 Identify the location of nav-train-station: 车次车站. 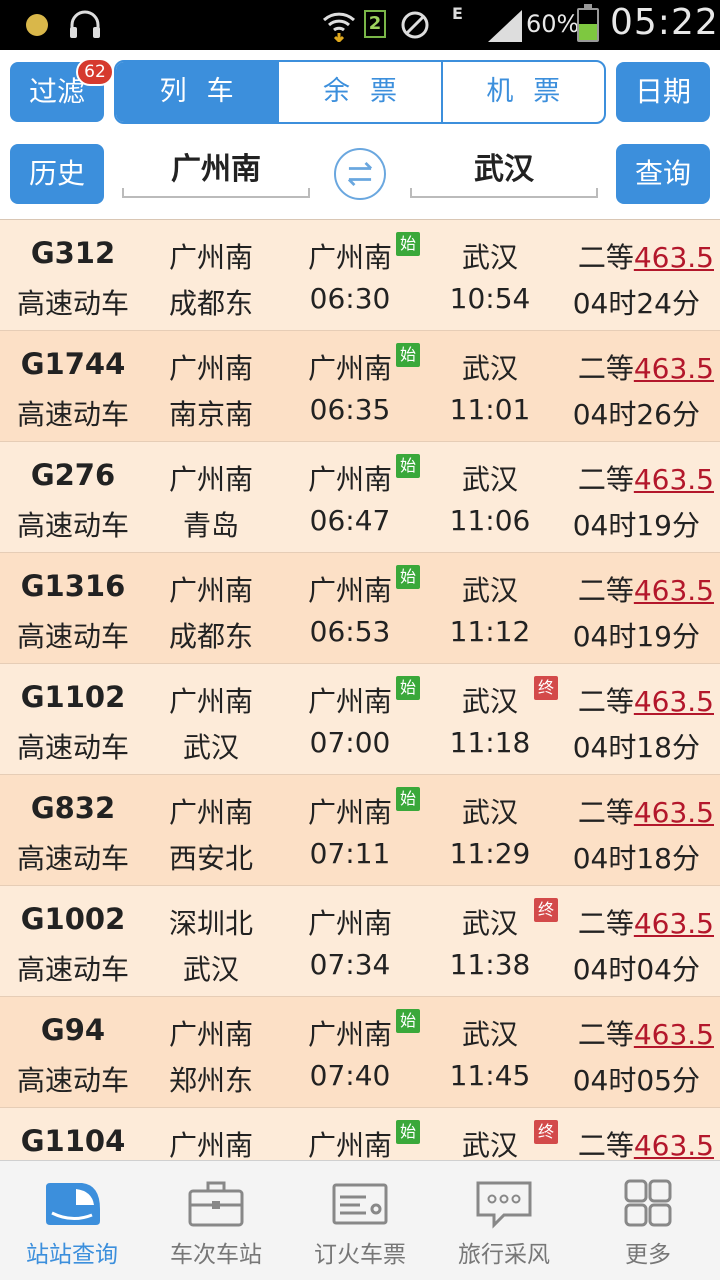
(216, 1220).